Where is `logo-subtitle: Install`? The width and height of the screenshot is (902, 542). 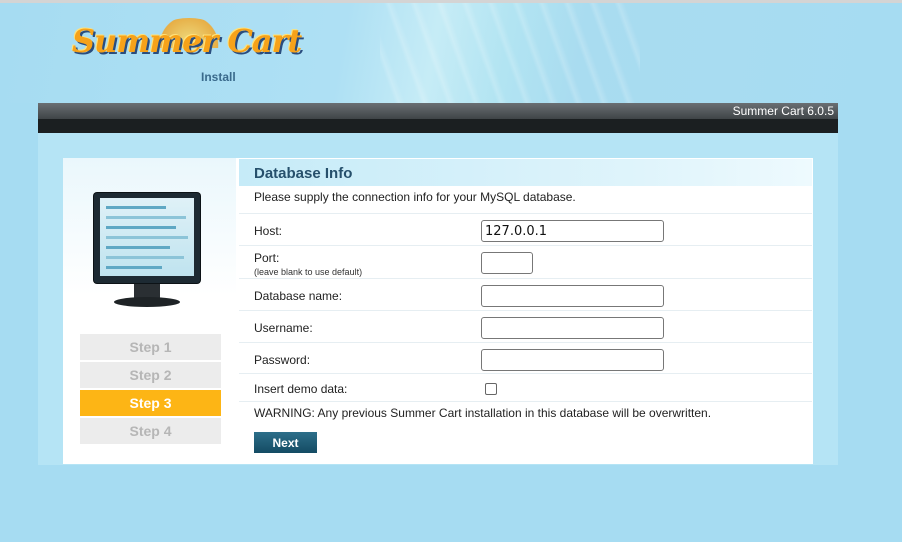
logo-subtitle: Install is located at coordinates (218, 77).